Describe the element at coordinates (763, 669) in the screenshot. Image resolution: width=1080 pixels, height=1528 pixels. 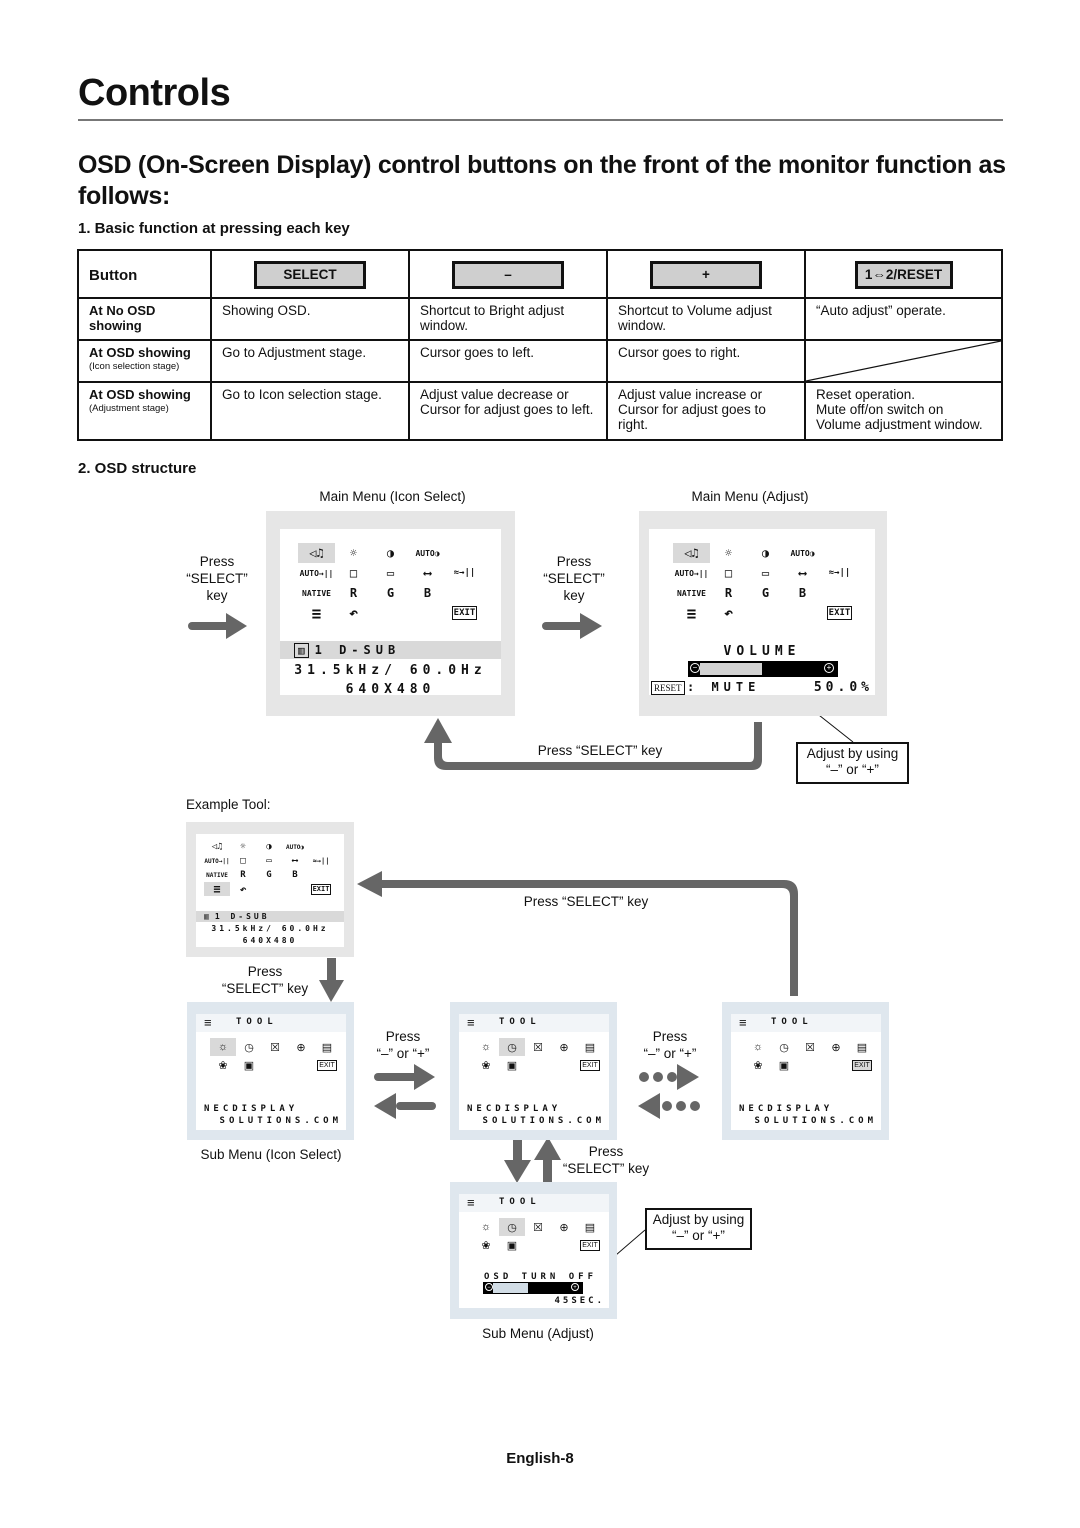
I see `volume-slider: − +` at that location.